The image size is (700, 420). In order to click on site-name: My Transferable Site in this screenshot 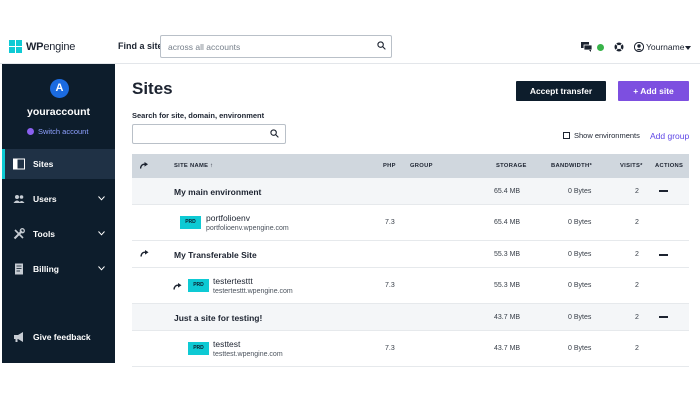, I will do `click(215, 255)`.